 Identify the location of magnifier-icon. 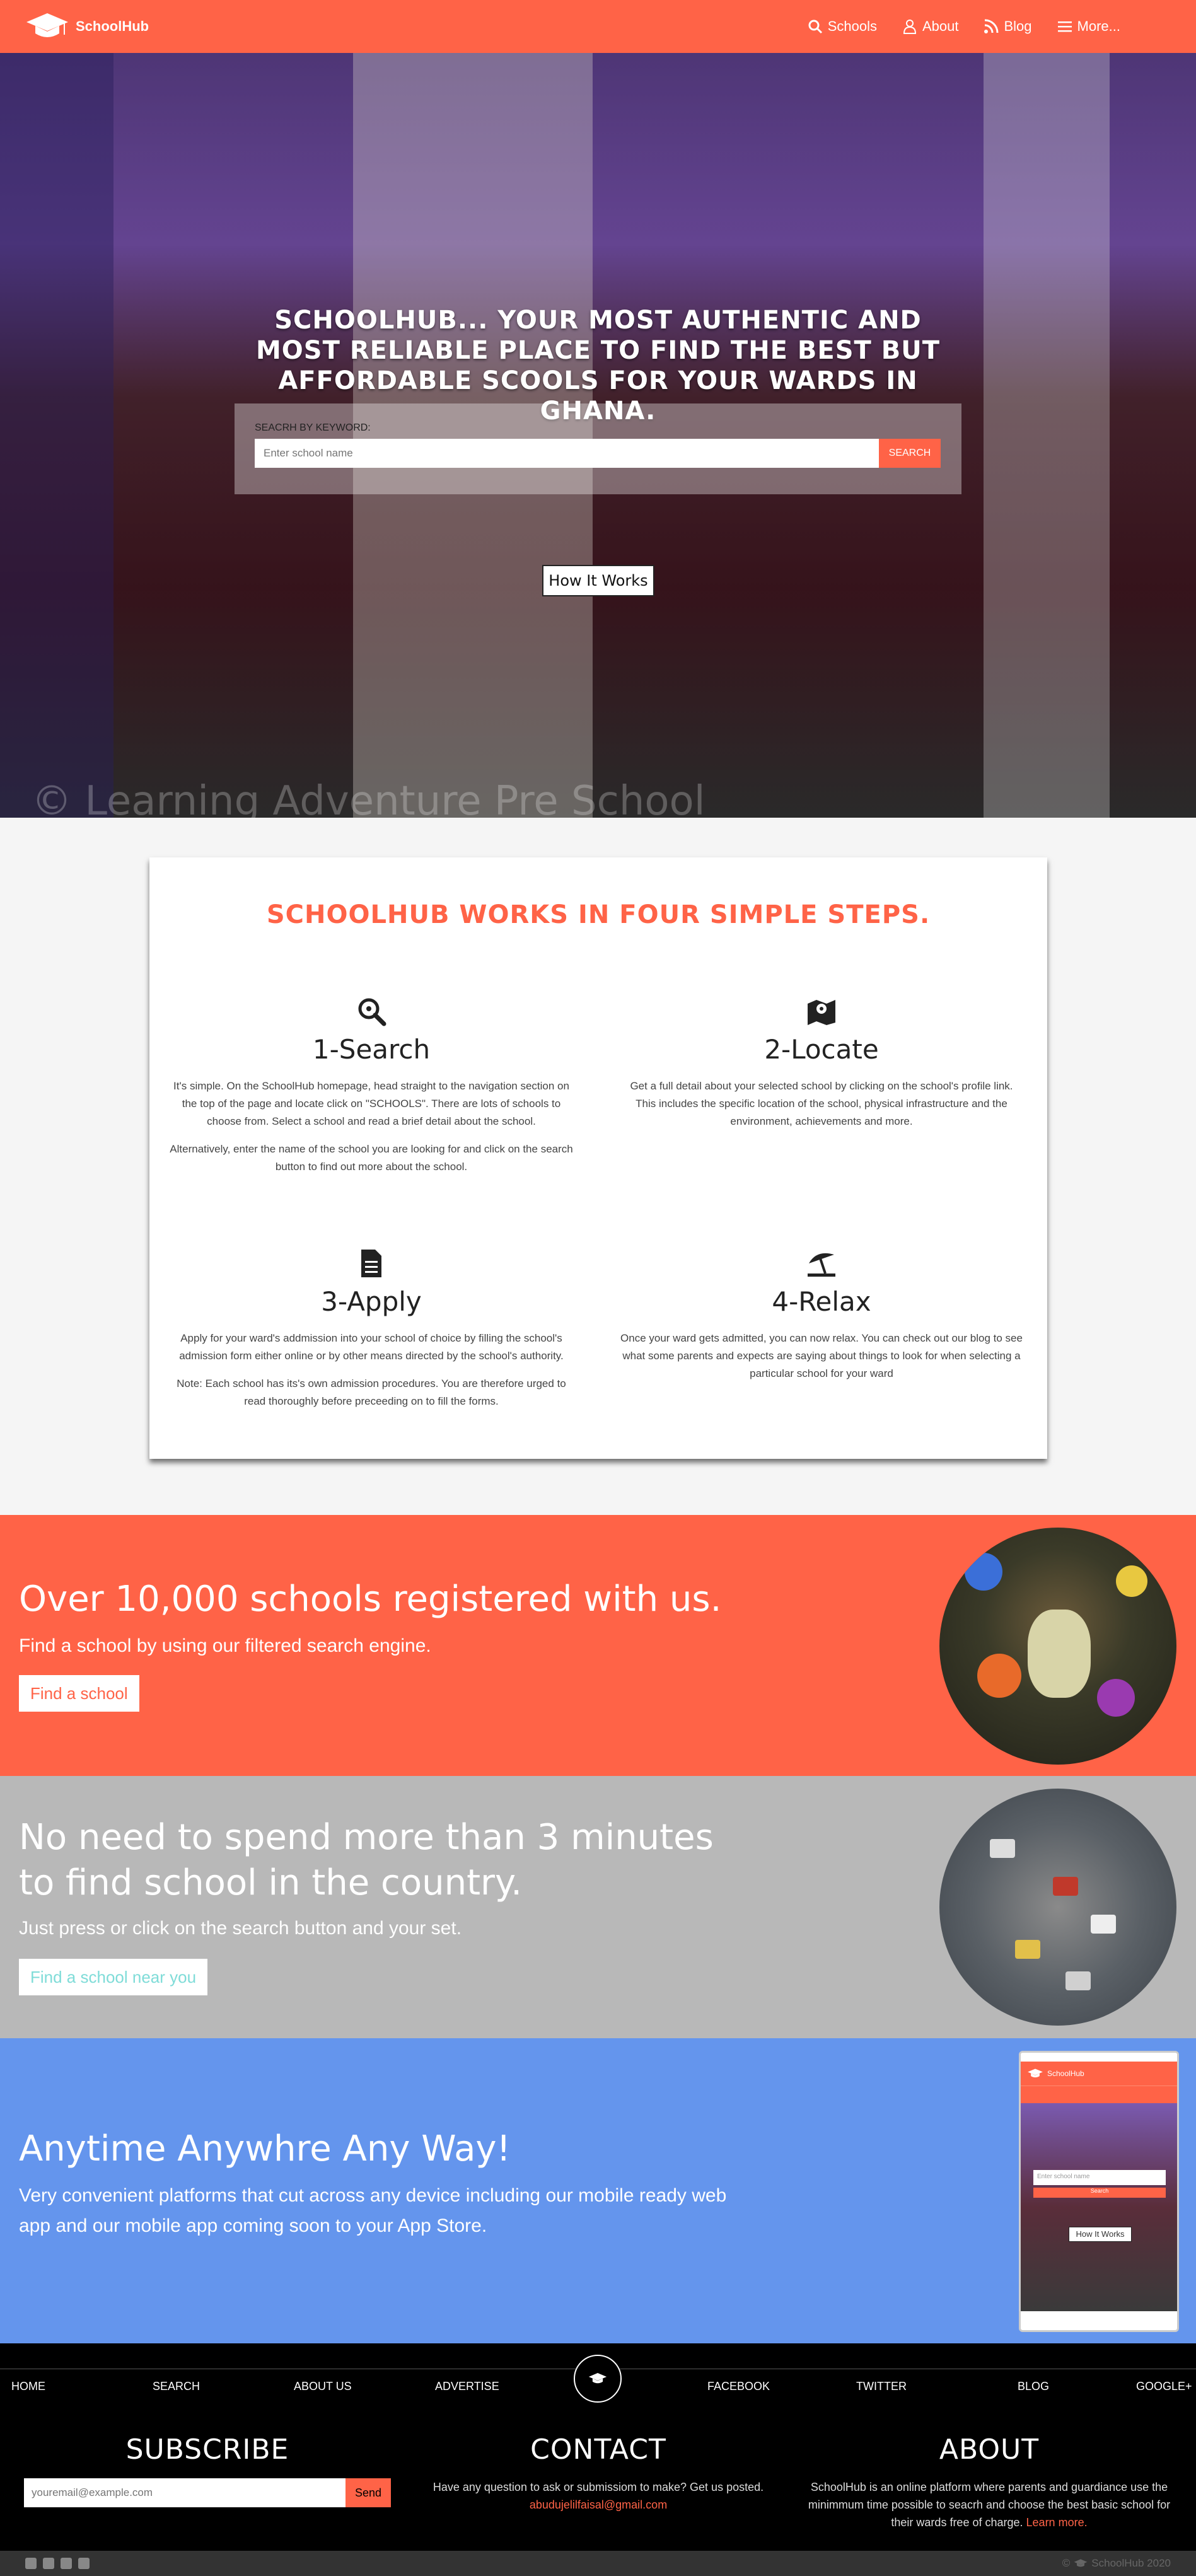
(372, 1012).